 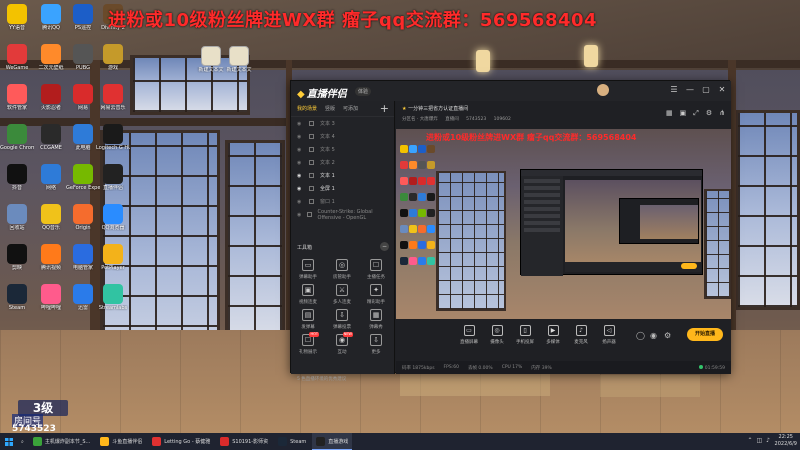 What do you see at coordinates (330, 108) in the screenshot?
I see `tab-vertical: 竖版` at bounding box center [330, 108].